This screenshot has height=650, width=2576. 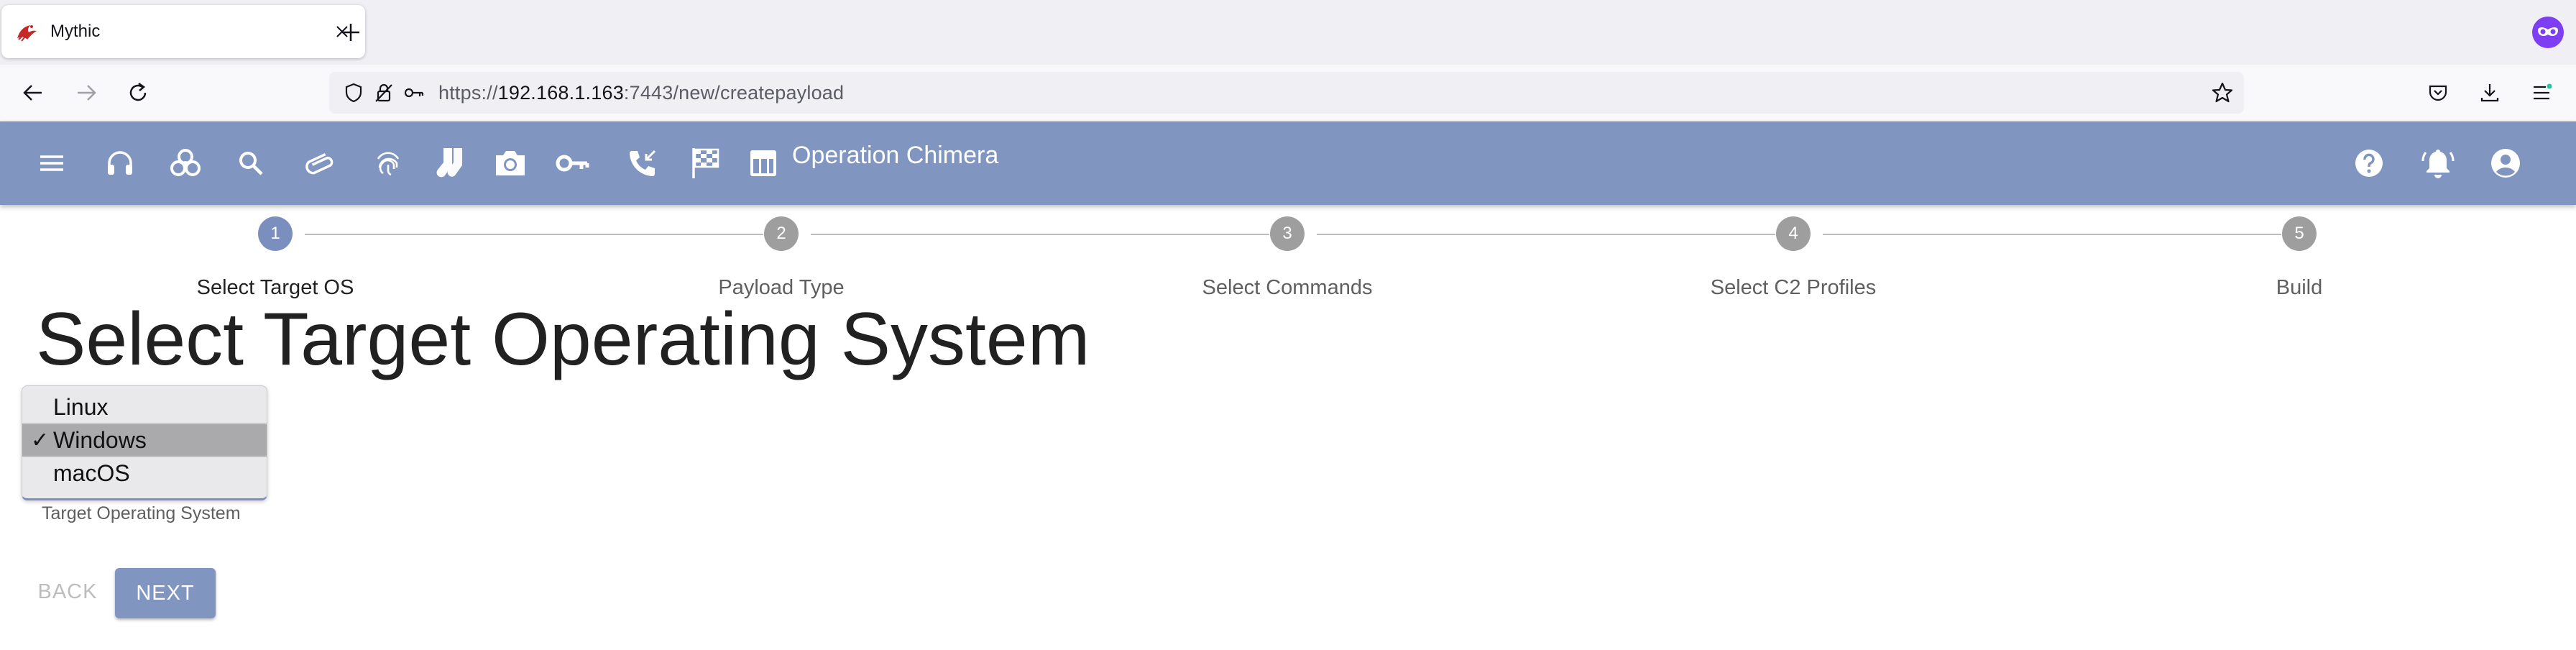 I want to click on forward-arrow-icon, so click(x=86, y=92).